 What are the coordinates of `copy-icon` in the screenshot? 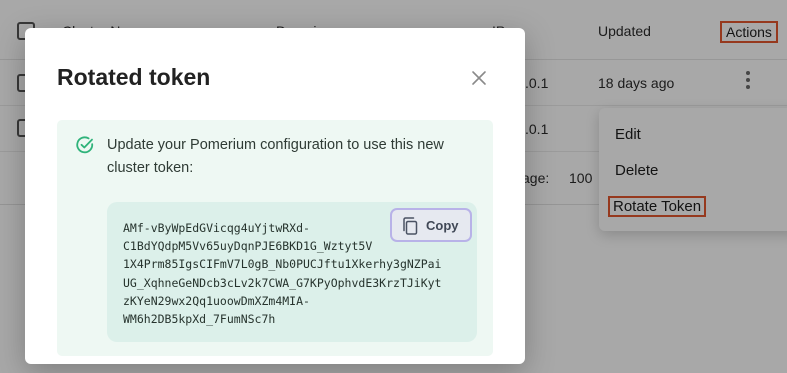 It's located at (410, 226).